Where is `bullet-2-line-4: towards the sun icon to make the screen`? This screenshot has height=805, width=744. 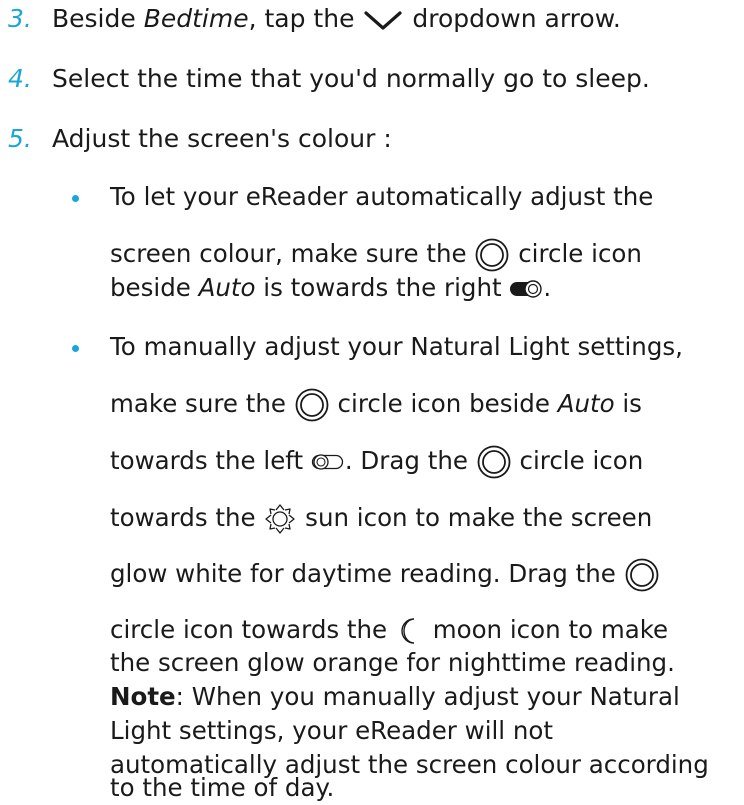 bullet-2-line-4: towards the sun icon to make the screen is located at coordinates (381, 518).